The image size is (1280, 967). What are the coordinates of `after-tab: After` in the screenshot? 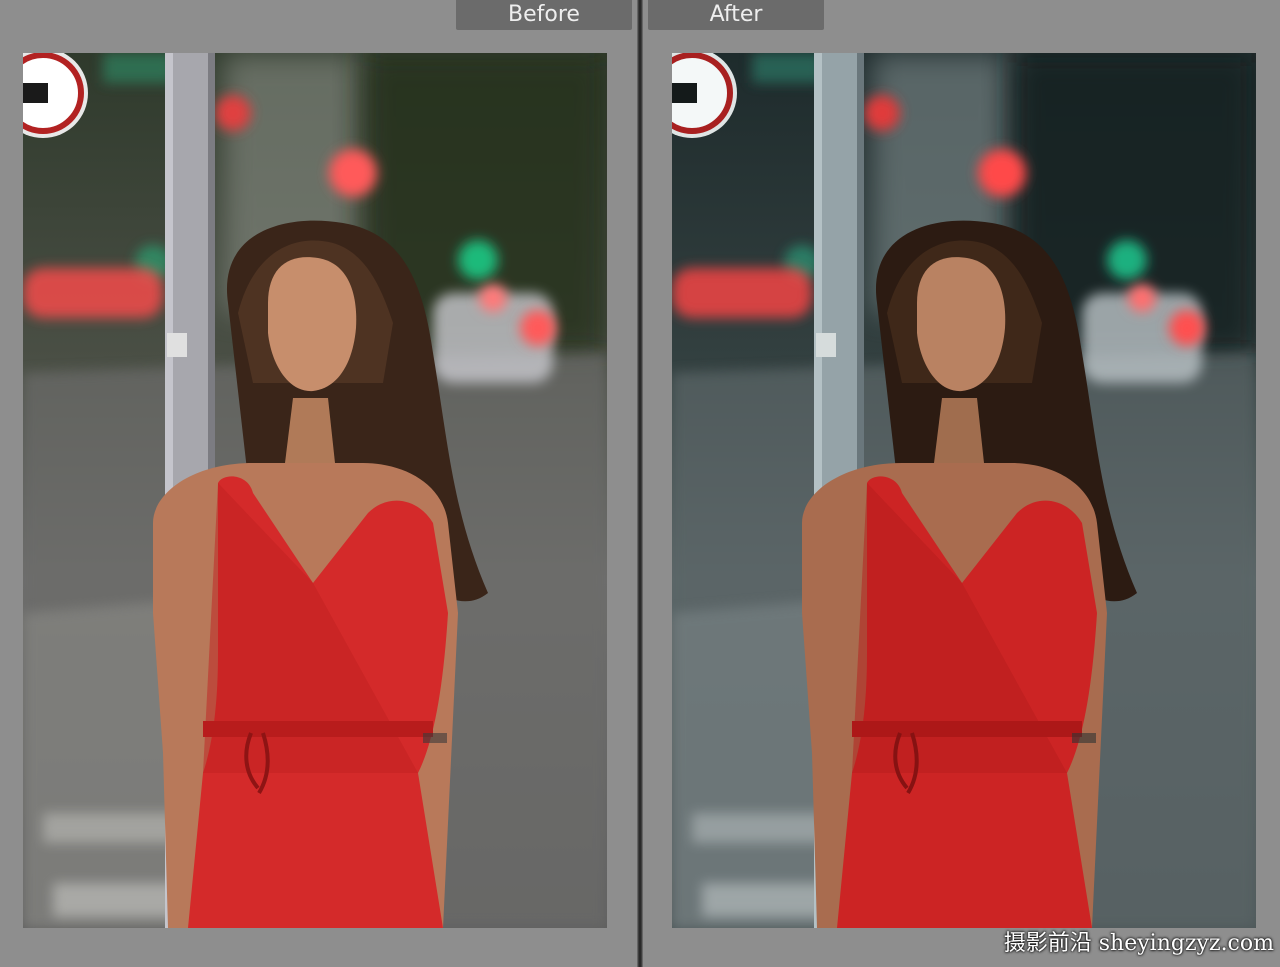 It's located at (736, 15).